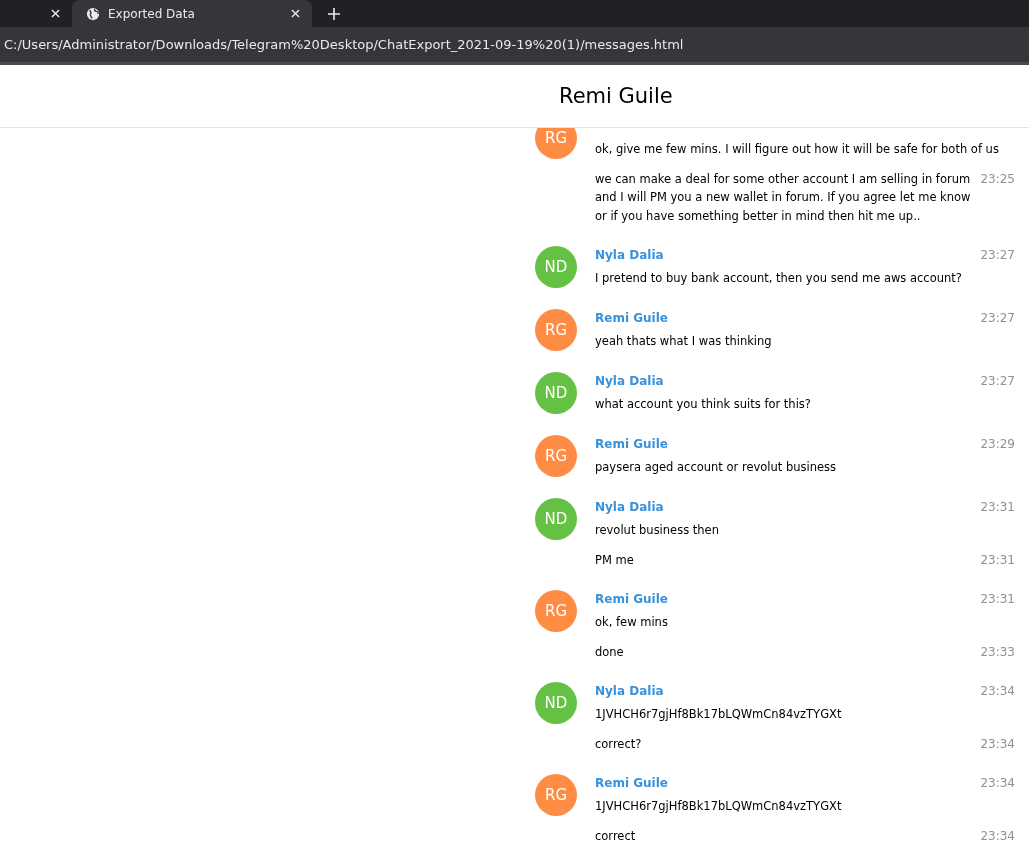 This screenshot has width=1029, height=849. Describe the element at coordinates (703, 404) in the screenshot. I see `message-text: what account you think suits for this?` at that location.